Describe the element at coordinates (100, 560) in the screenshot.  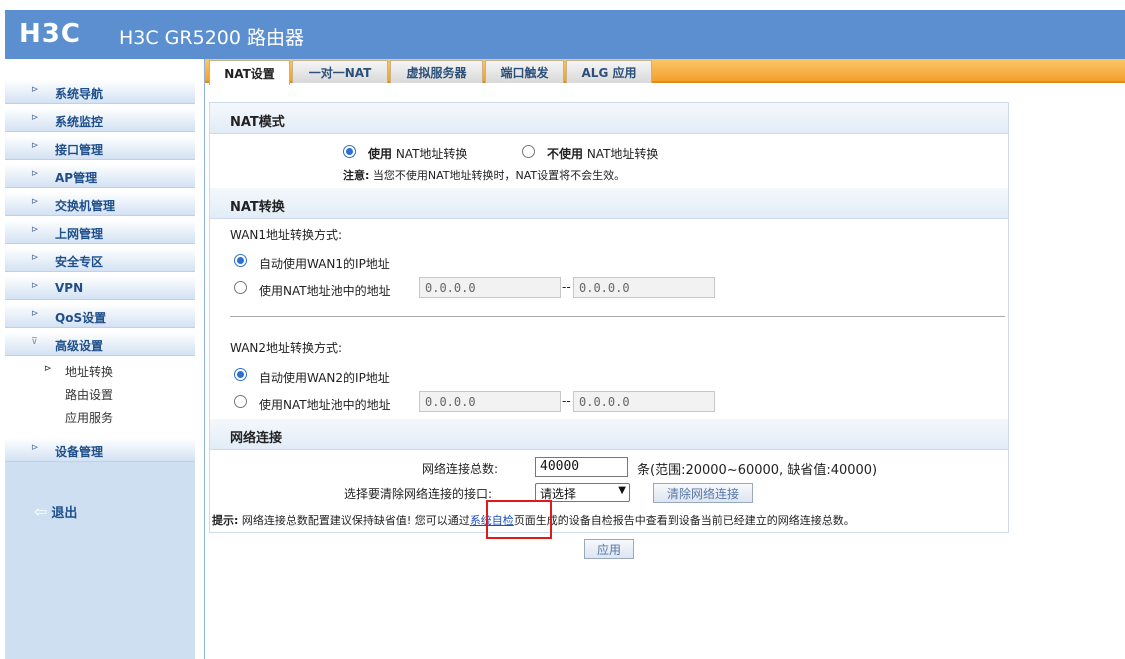
I see `sidebar-footer-area` at that location.